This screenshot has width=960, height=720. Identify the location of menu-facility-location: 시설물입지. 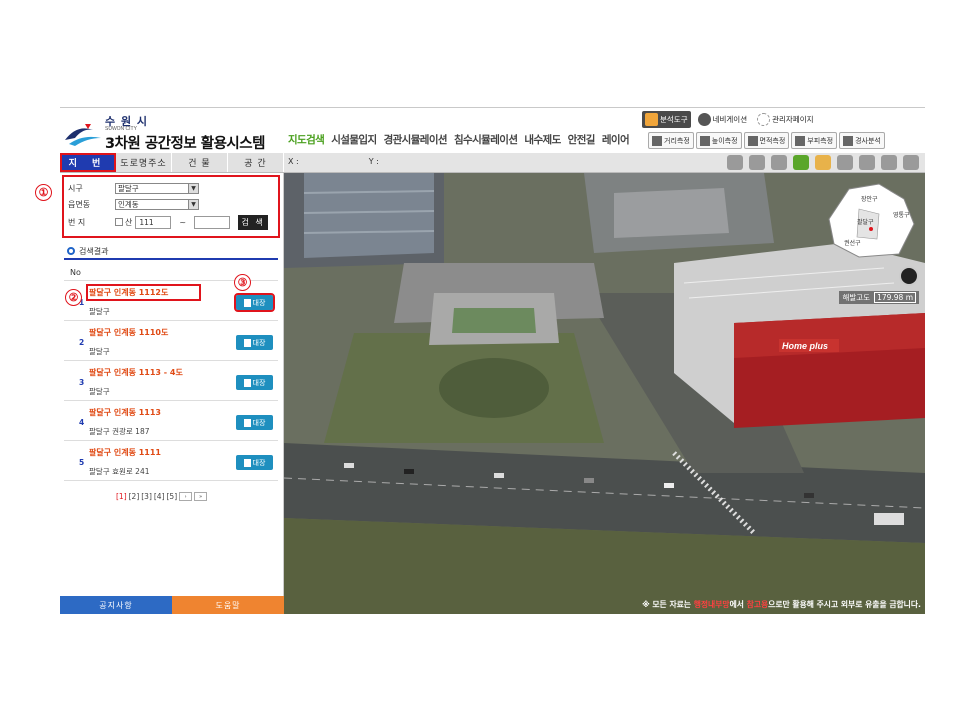
(354, 139).